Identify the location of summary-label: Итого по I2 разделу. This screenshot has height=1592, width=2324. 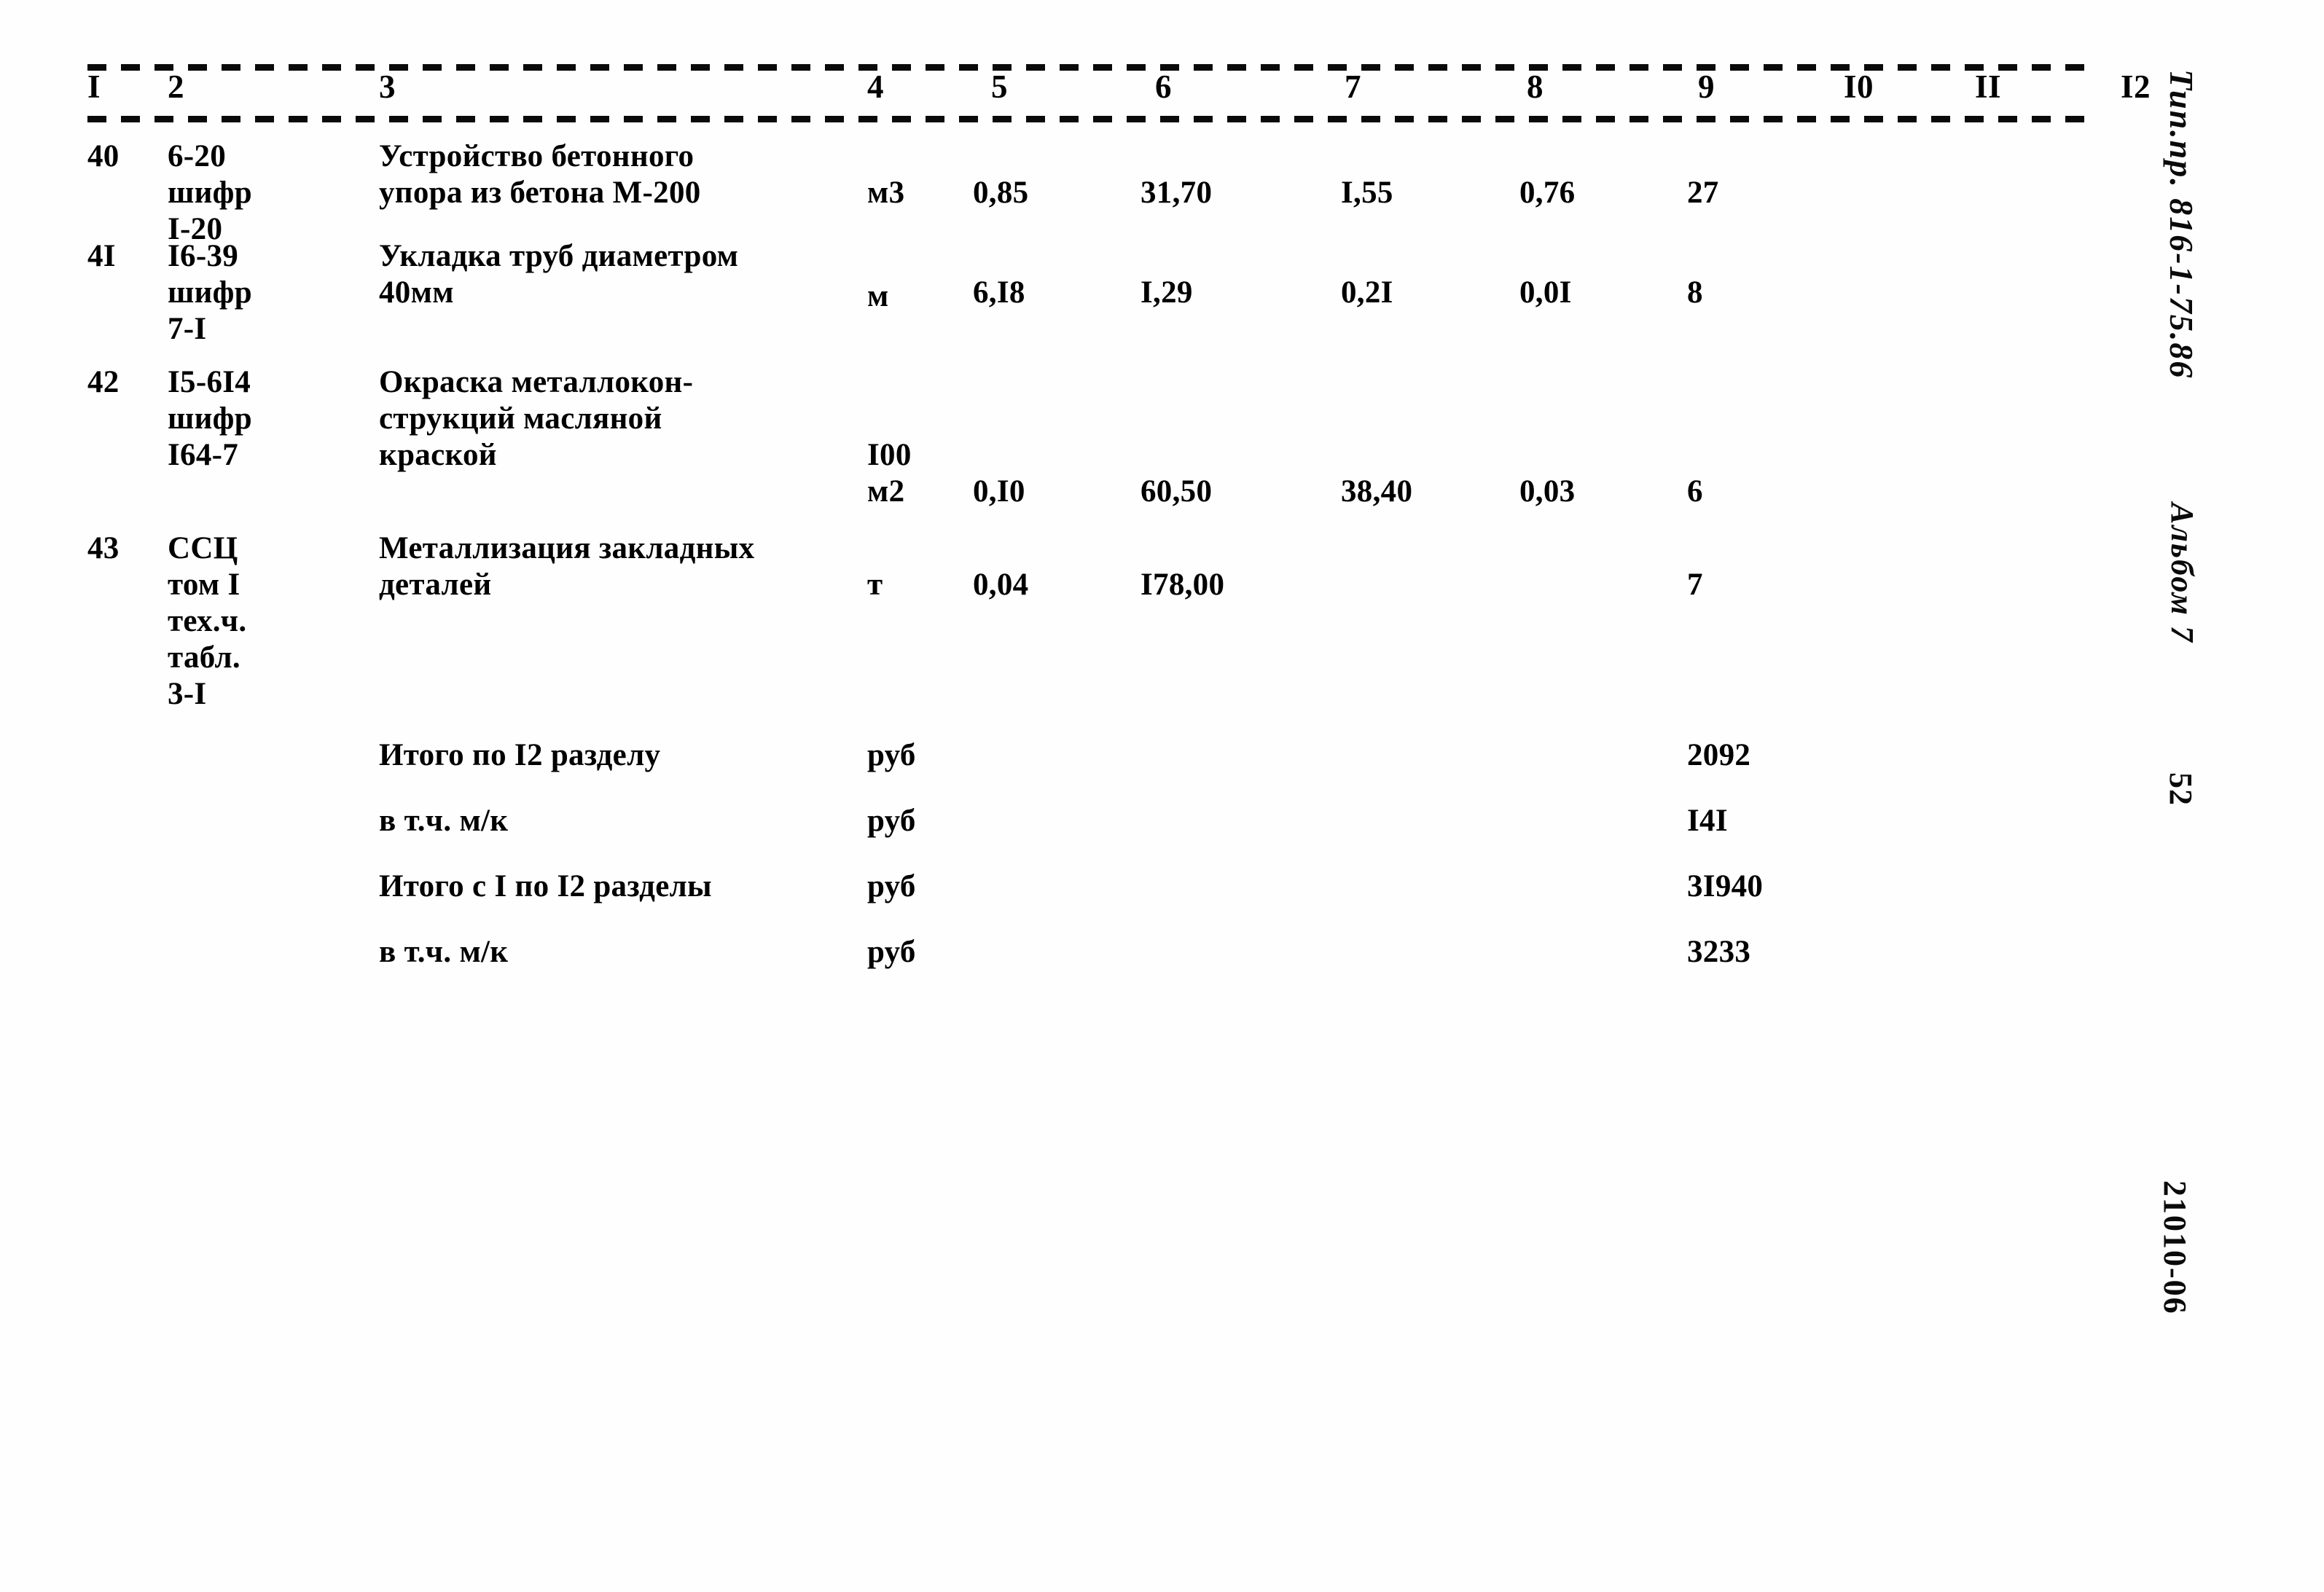
(520, 755).